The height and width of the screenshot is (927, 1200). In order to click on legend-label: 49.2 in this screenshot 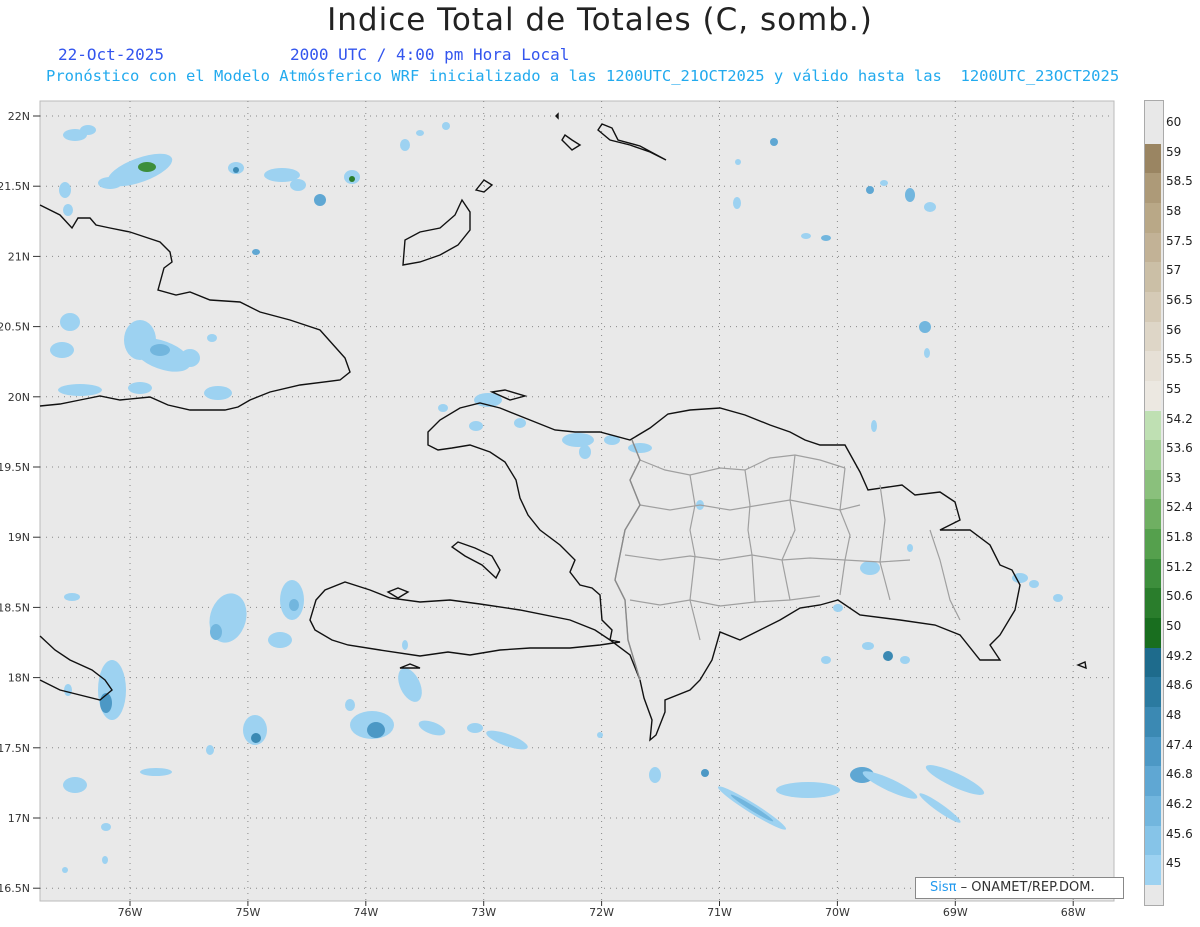, I will do `click(1179, 655)`.